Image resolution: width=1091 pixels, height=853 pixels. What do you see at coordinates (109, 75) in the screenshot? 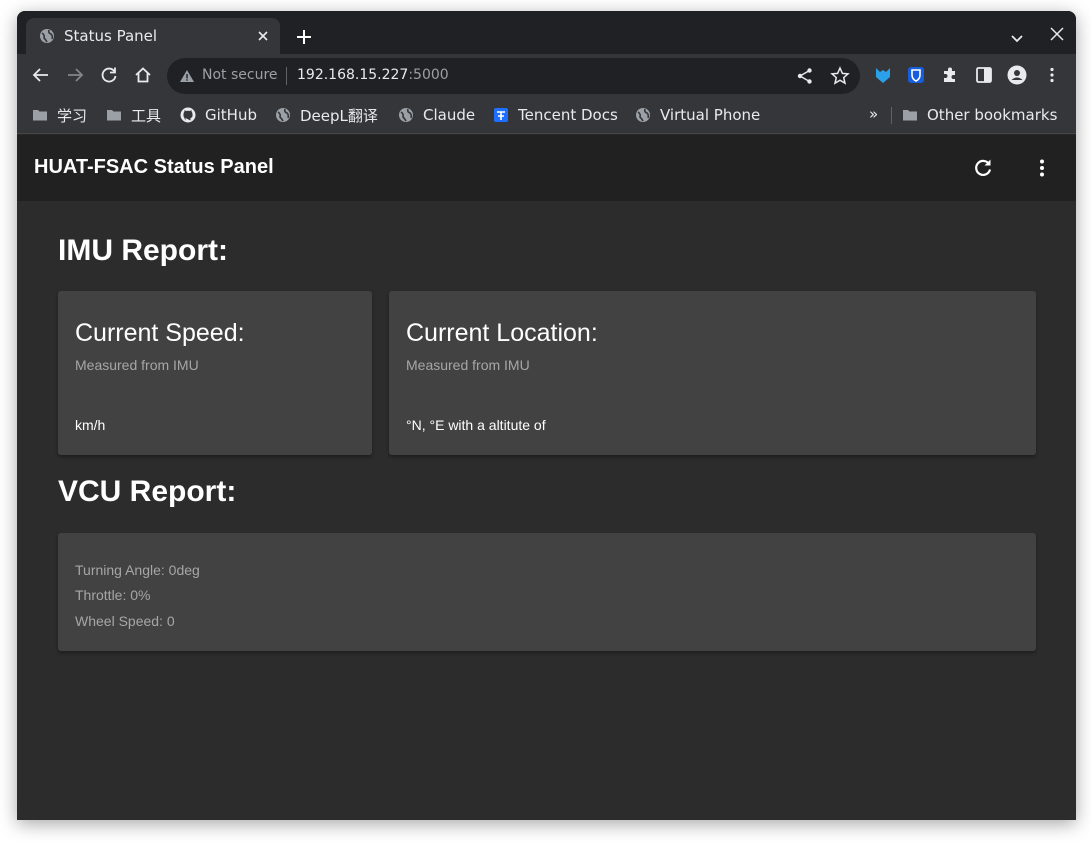
I see `reload-icon` at bounding box center [109, 75].